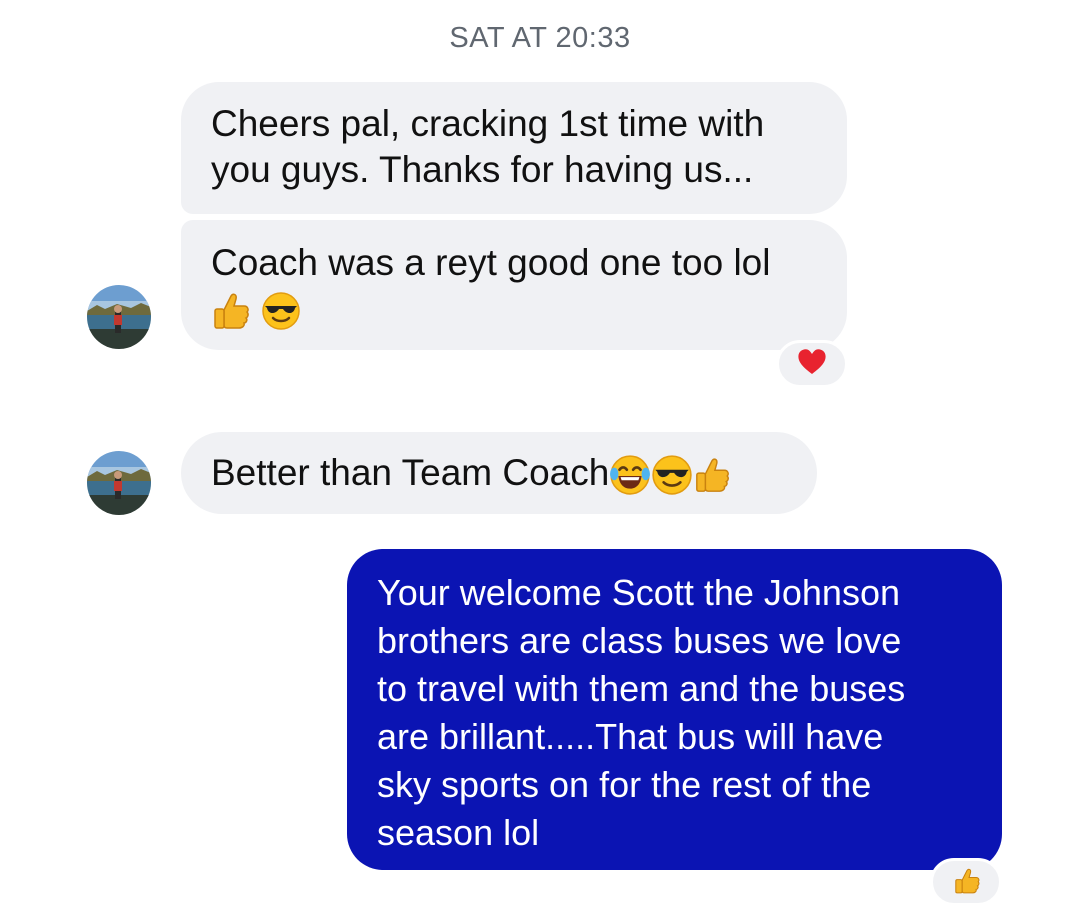  What do you see at coordinates (488, 123) in the screenshot?
I see `message-text-line: Cheers pal, cracking 1st time with` at bounding box center [488, 123].